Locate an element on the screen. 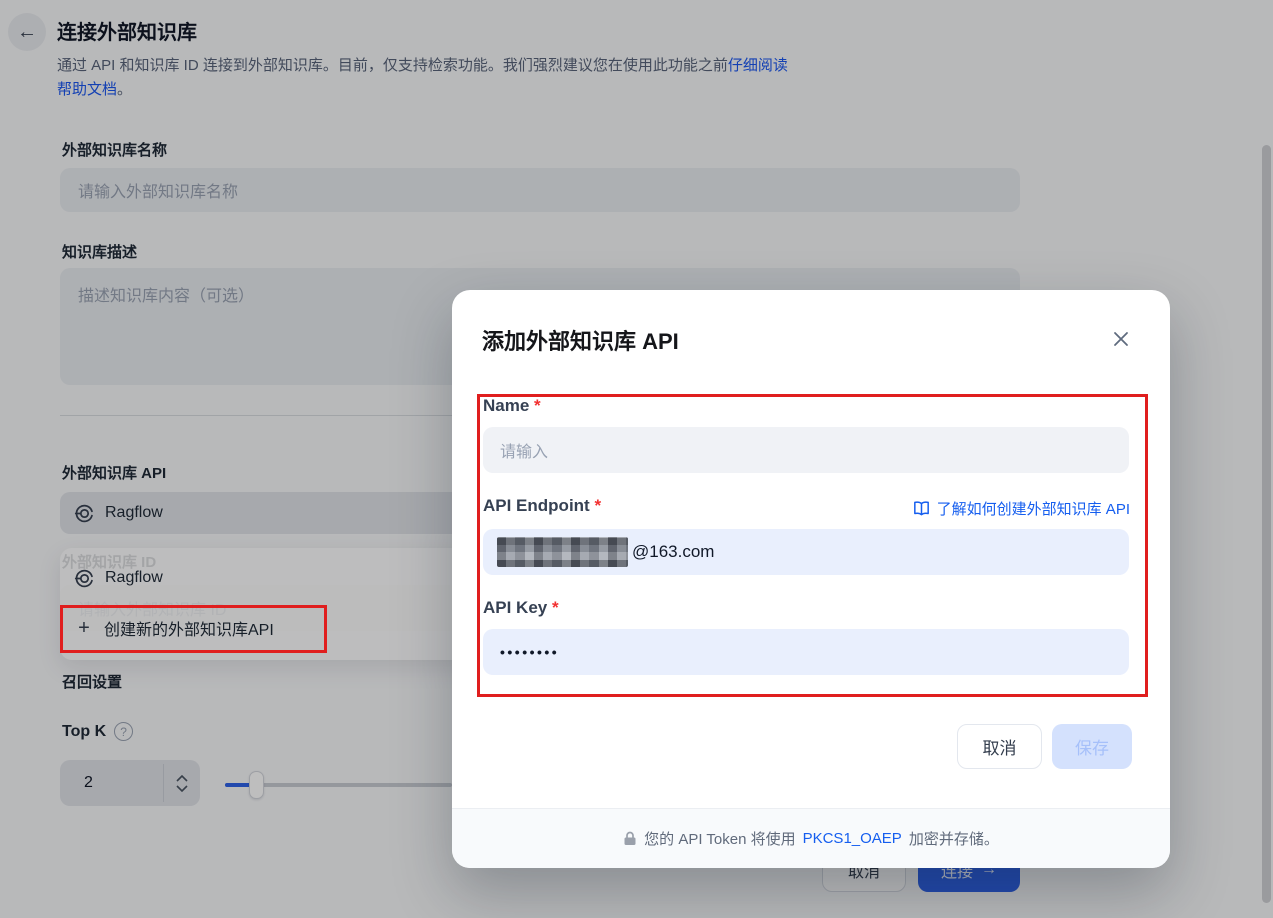 The image size is (1273, 918). close-button is located at coordinates (1121, 339).